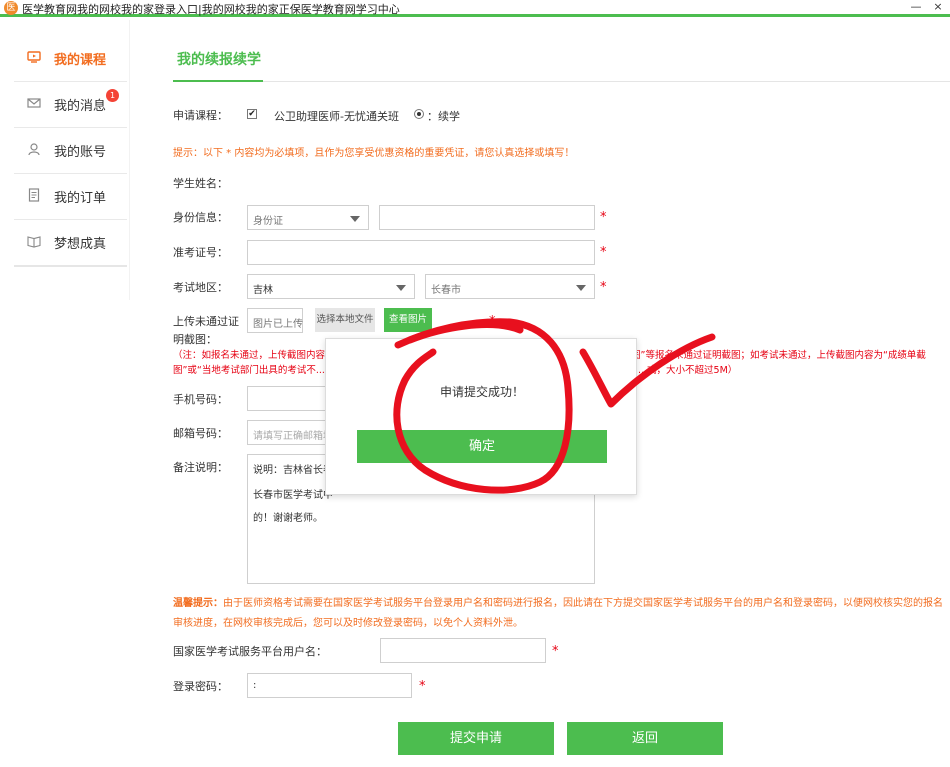 The image size is (950, 767). What do you see at coordinates (293, 436) in the screenshot?
I see `email-placeholder: 请填写正确邮箱地` at bounding box center [293, 436].